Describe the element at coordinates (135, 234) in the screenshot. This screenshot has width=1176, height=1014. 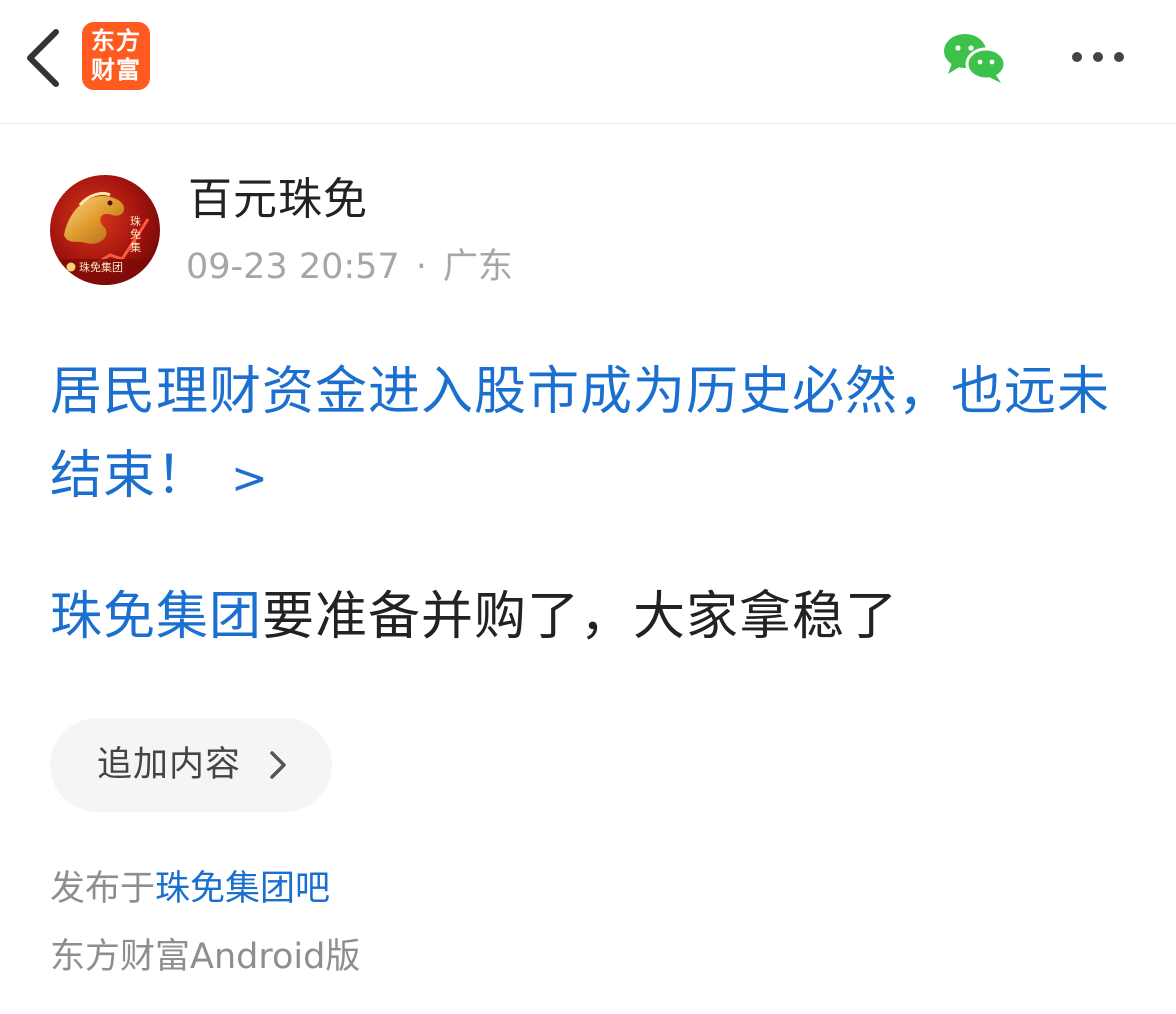
I see `svg-text: 免` at that location.